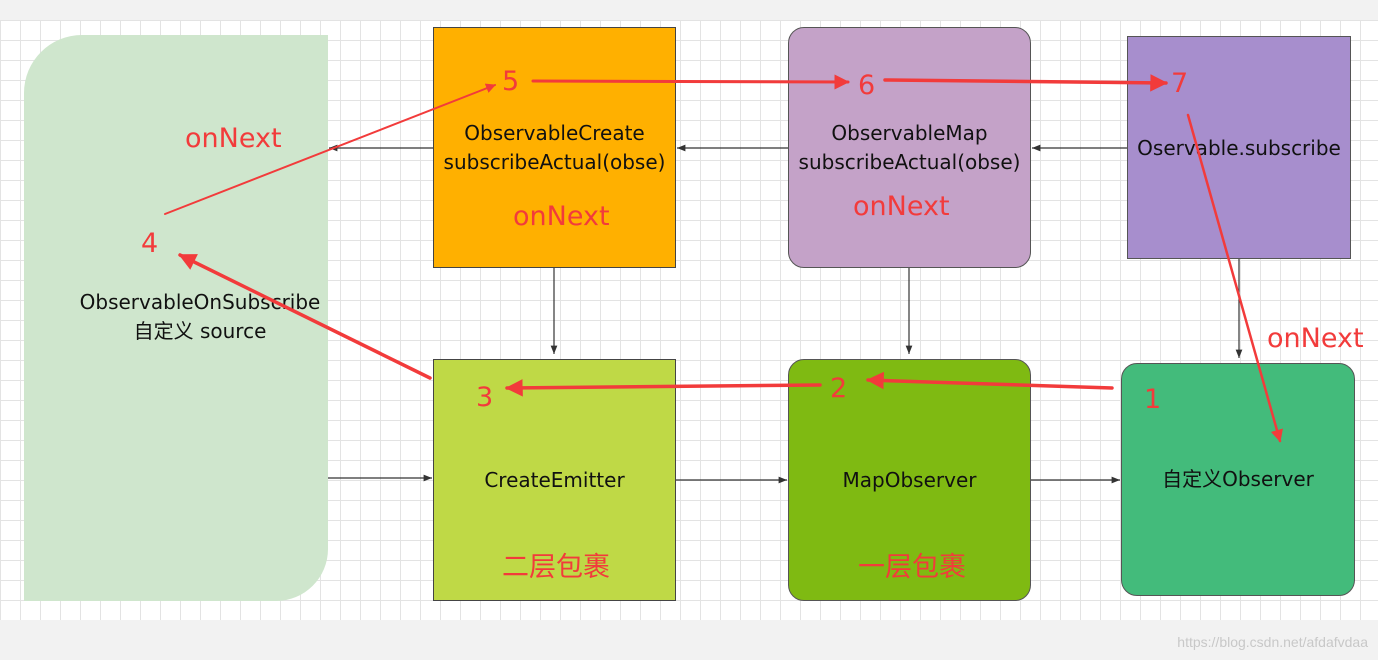 This screenshot has height=660, width=1378. Describe the element at coordinates (1153, 399) in the screenshot. I see `step-1-label: 1` at that location.